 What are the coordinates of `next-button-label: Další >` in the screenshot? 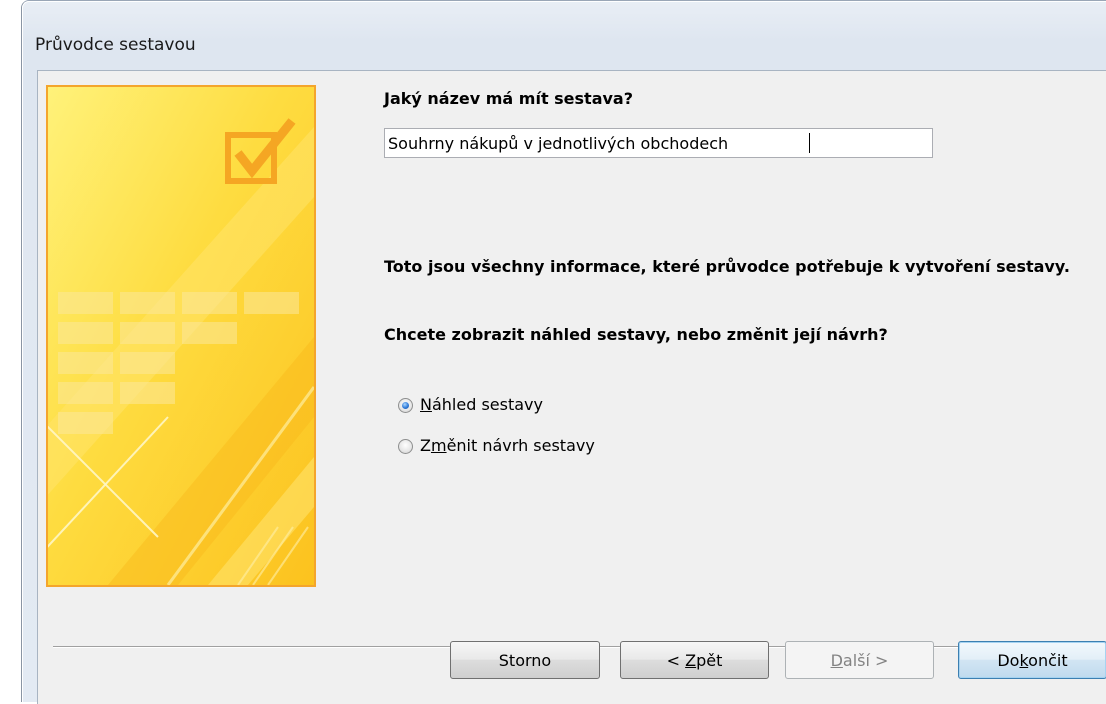 It's located at (859, 660).